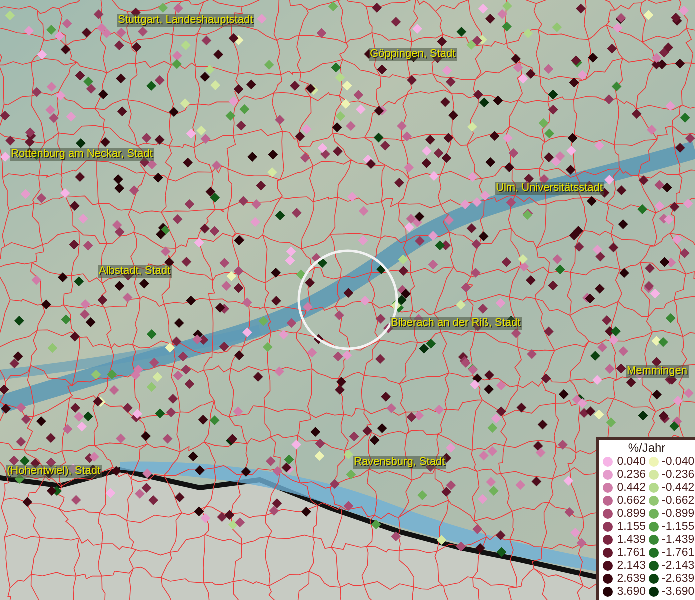  I want to click on place-label: Albstadt, Stadt, so click(135, 271).